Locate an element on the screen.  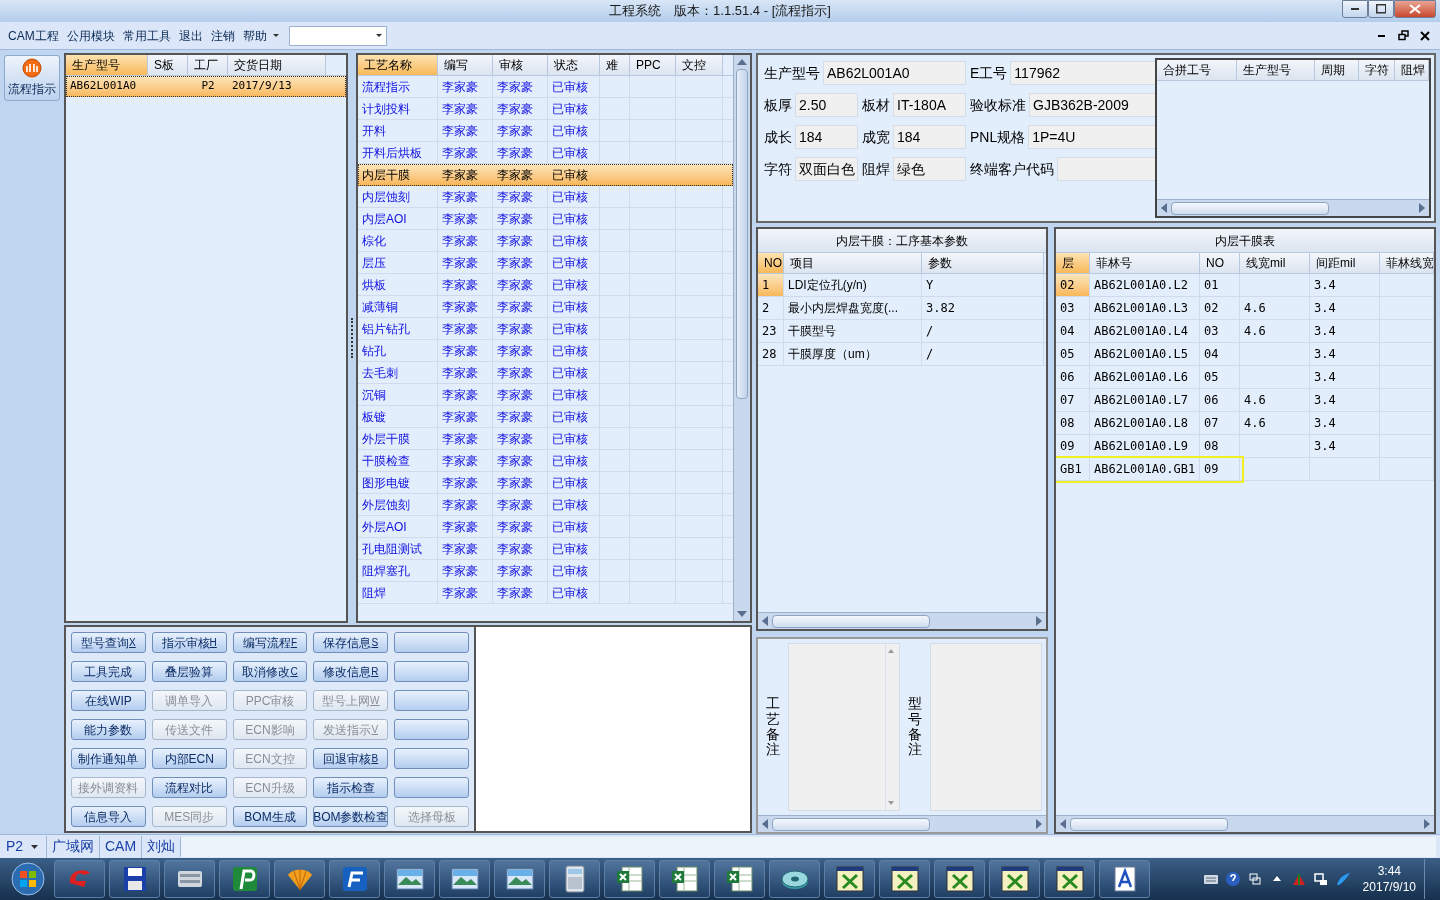
column-header: 参数 is located at coordinates (983, 263).